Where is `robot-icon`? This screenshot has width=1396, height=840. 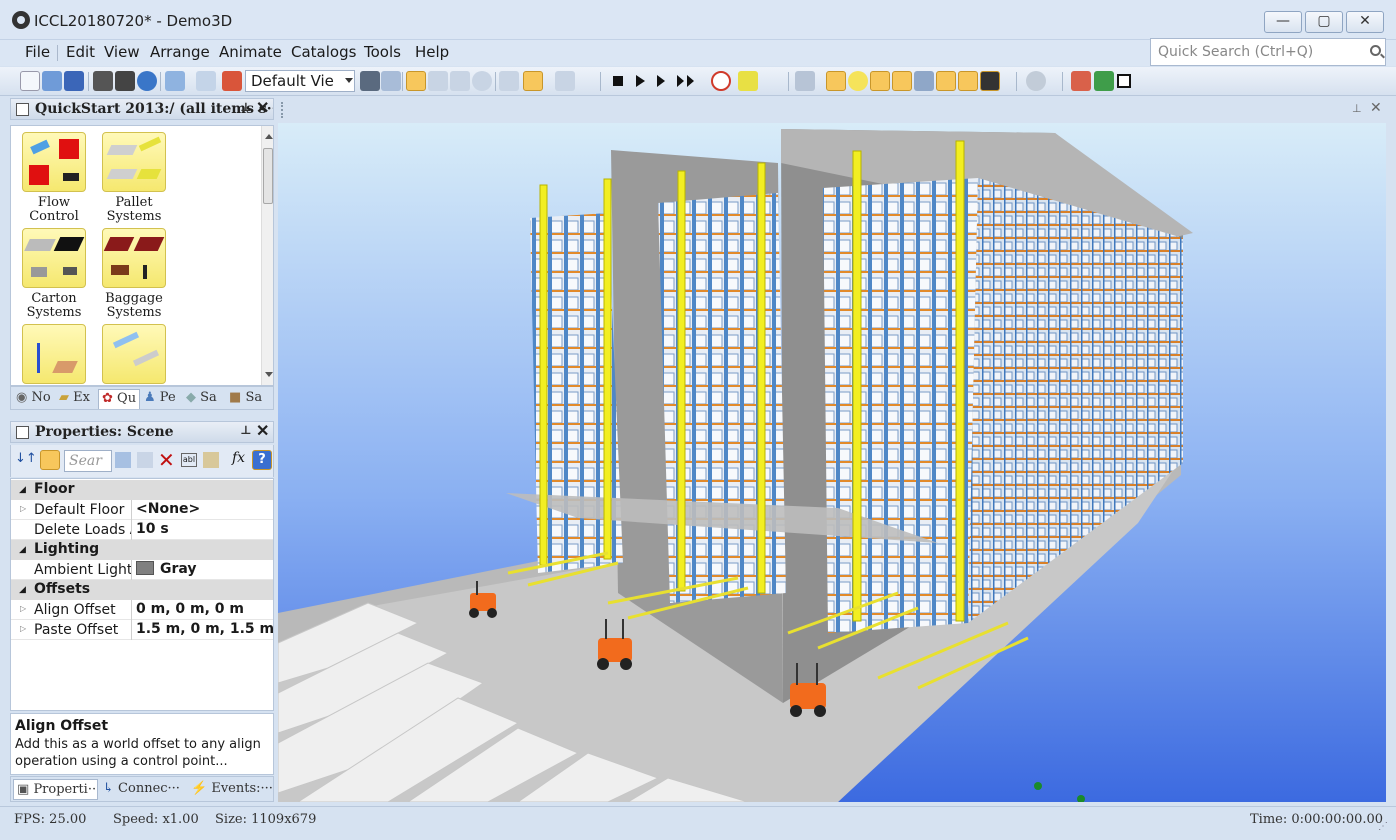 robot-icon is located at coordinates (924, 81).